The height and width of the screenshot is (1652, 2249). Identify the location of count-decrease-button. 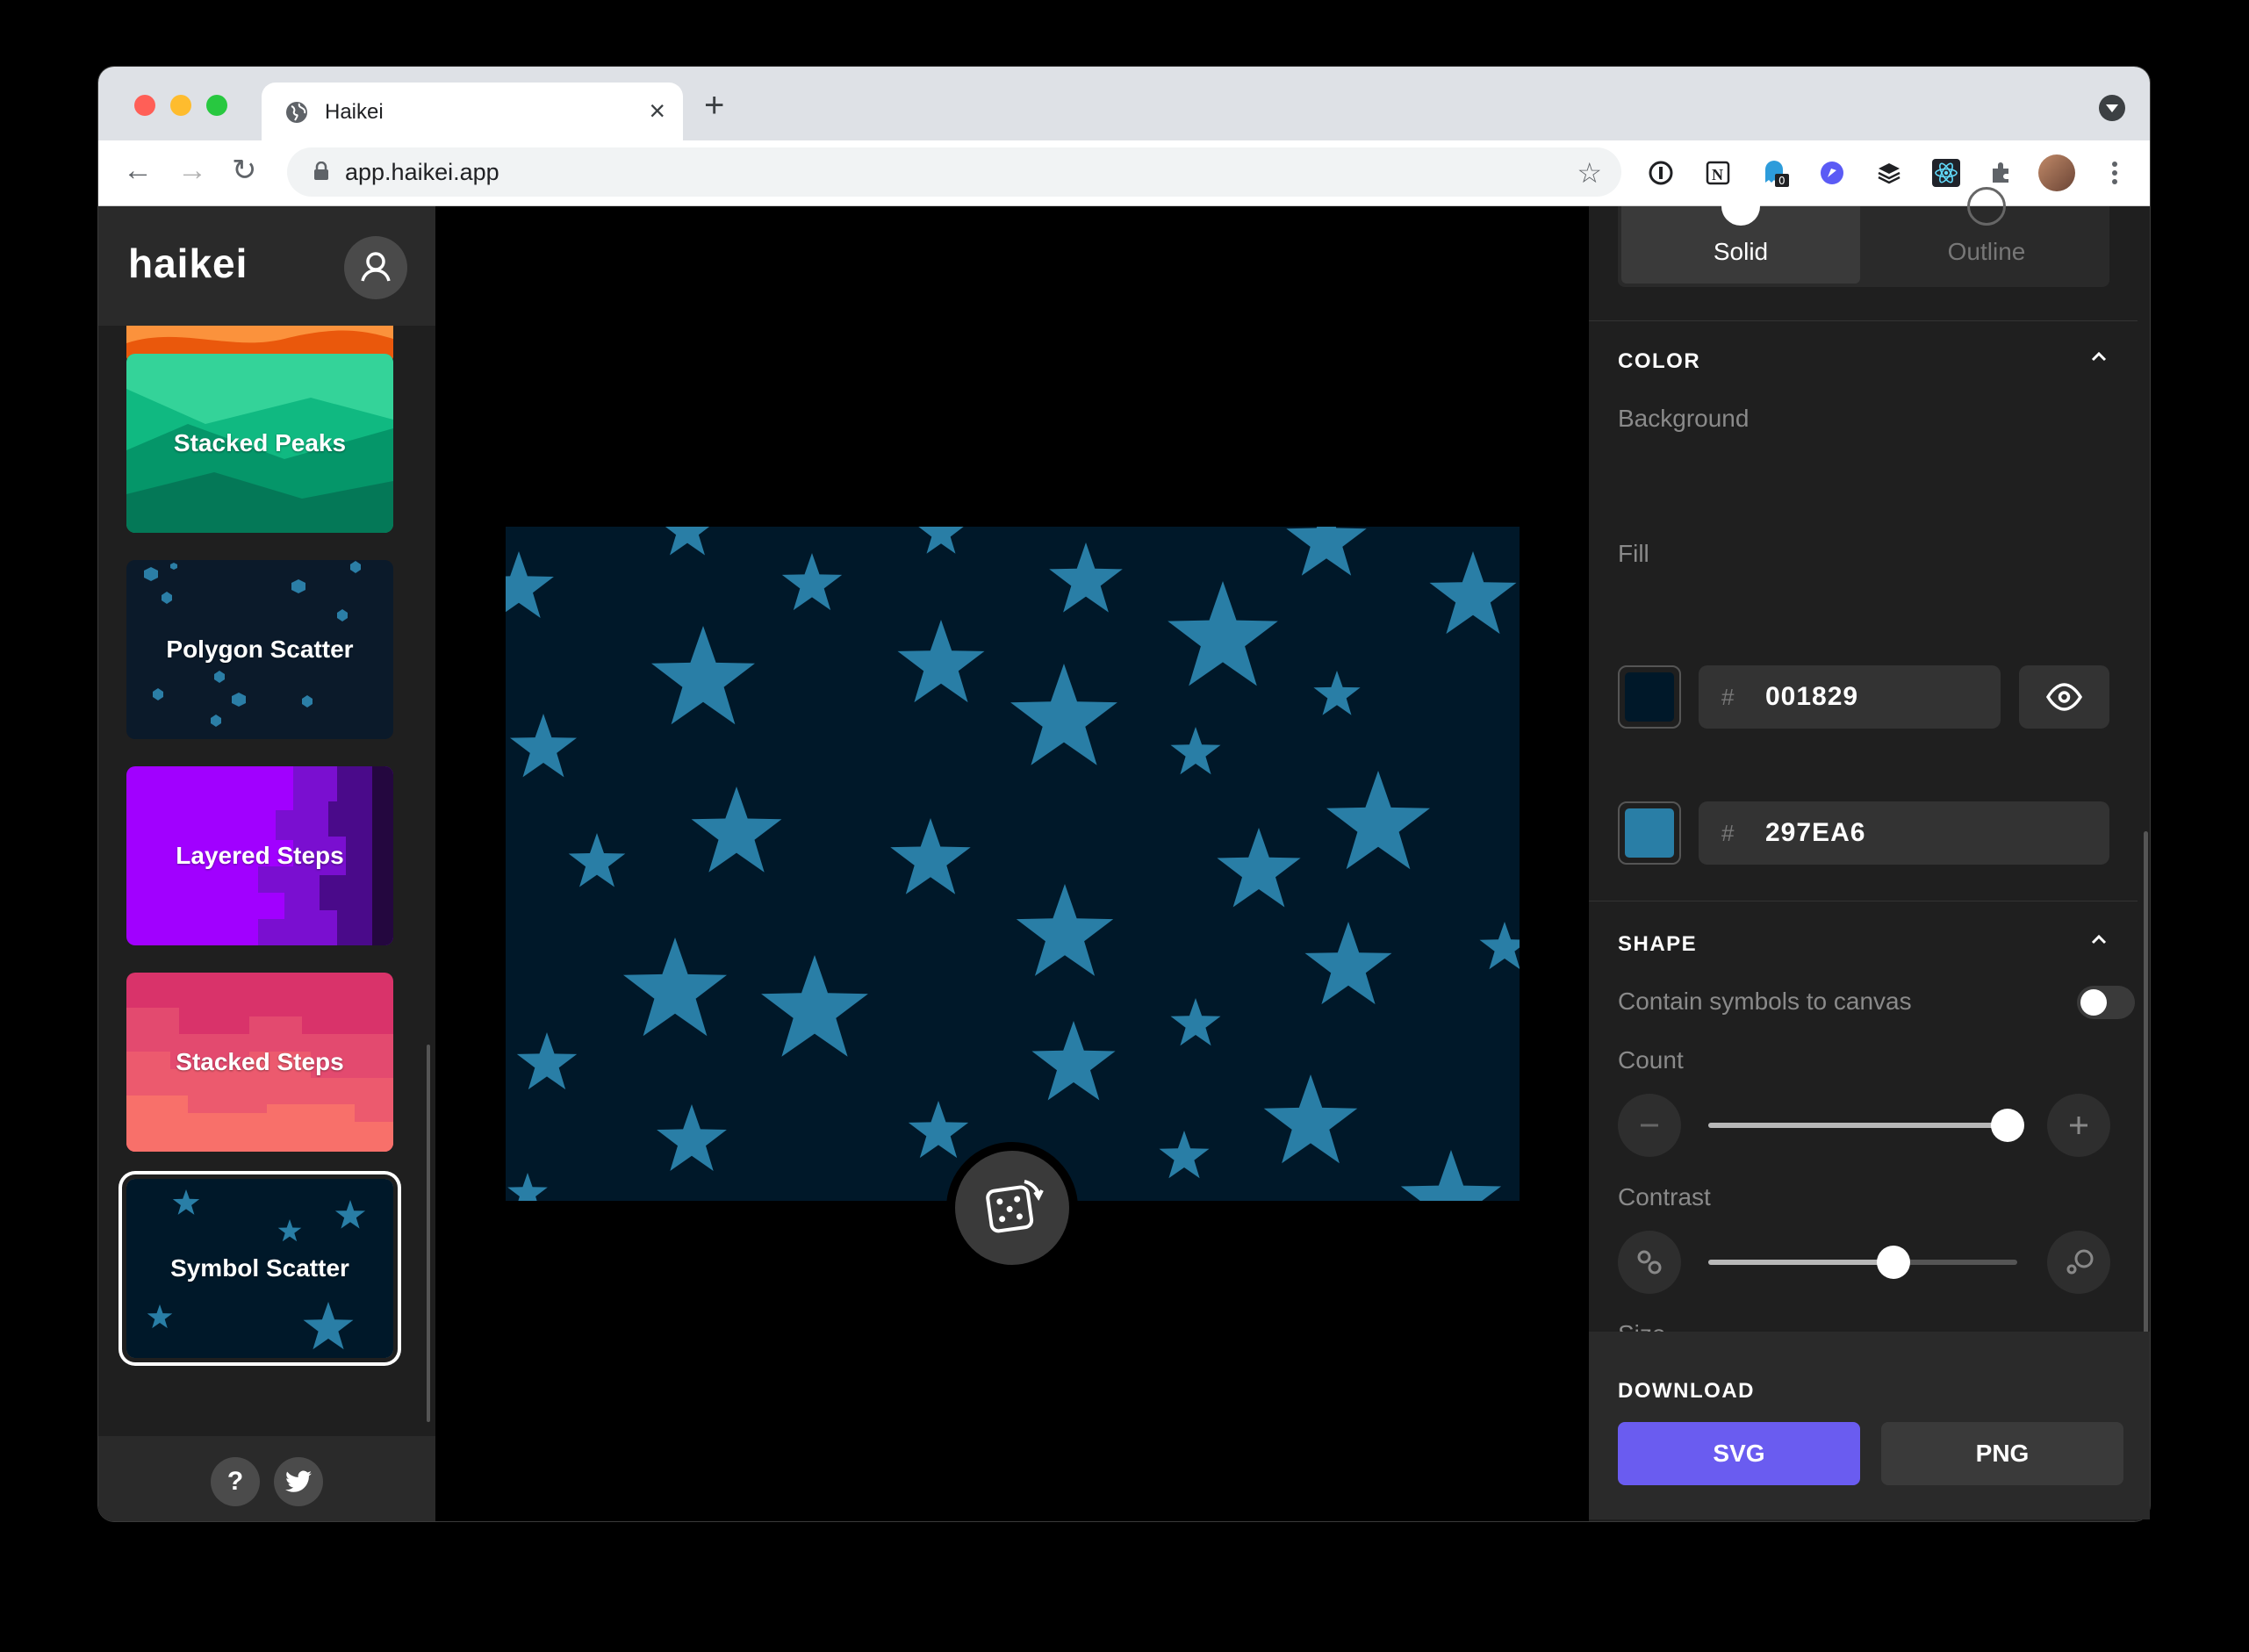
(1649, 1125).